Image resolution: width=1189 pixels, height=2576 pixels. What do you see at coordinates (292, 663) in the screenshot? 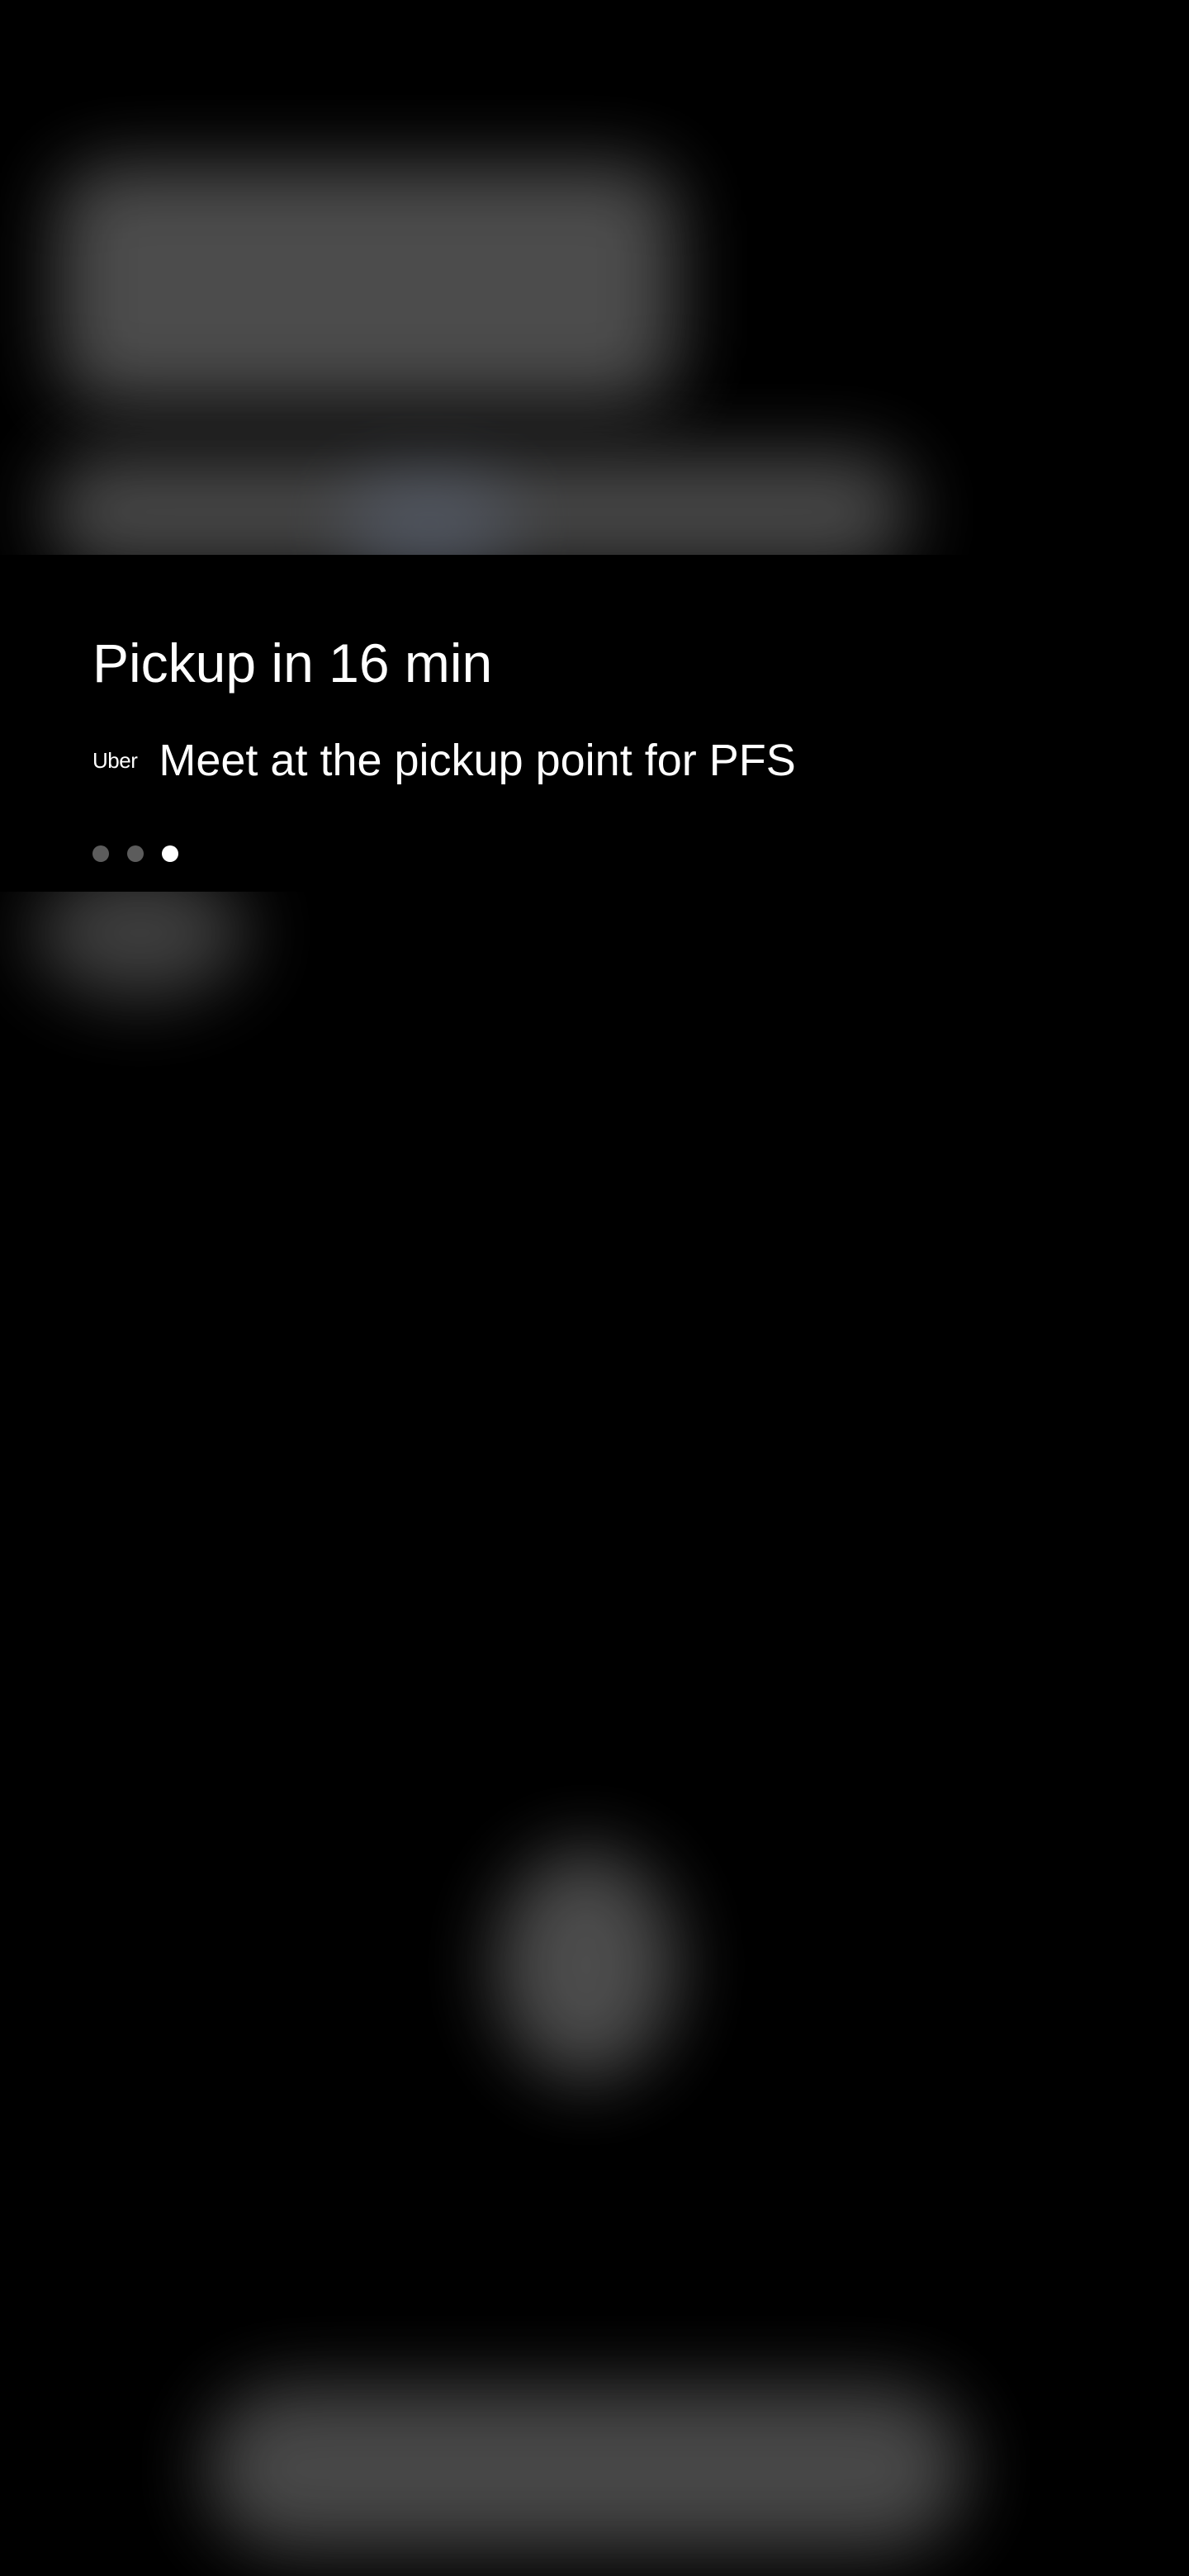
I see `notification-title: Pickup in 16 min` at bounding box center [292, 663].